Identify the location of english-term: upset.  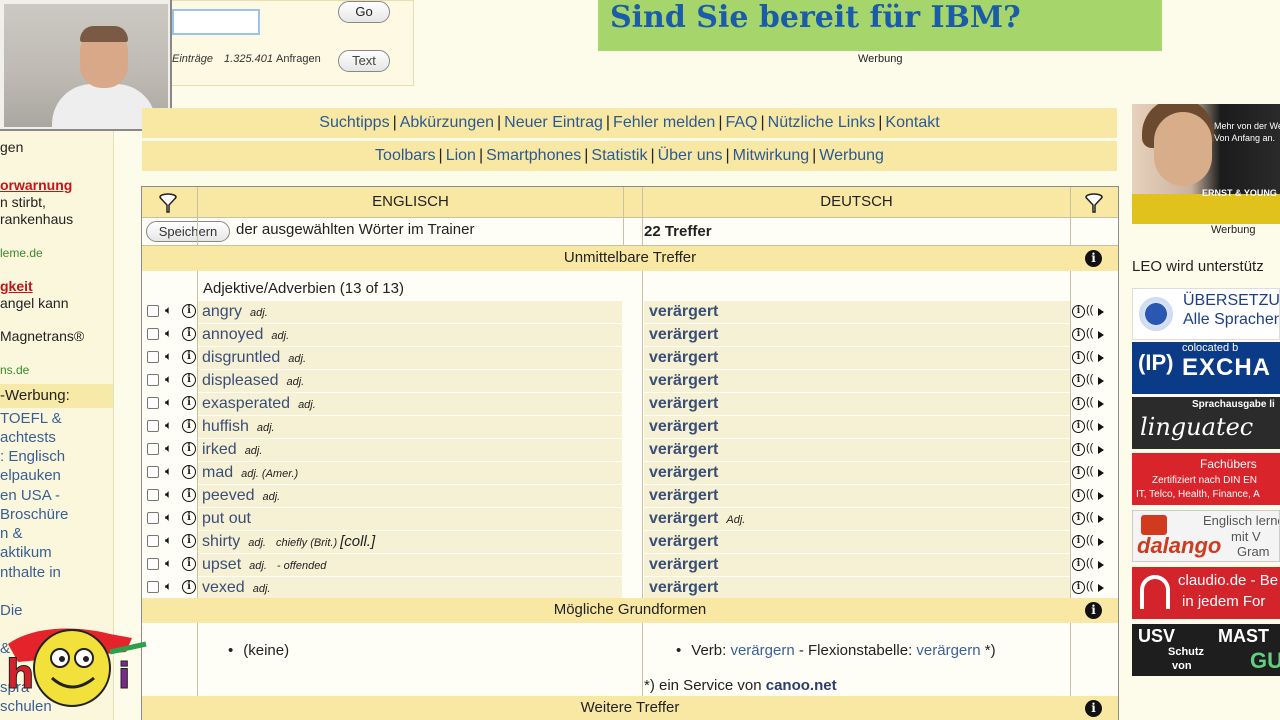
(221, 564).